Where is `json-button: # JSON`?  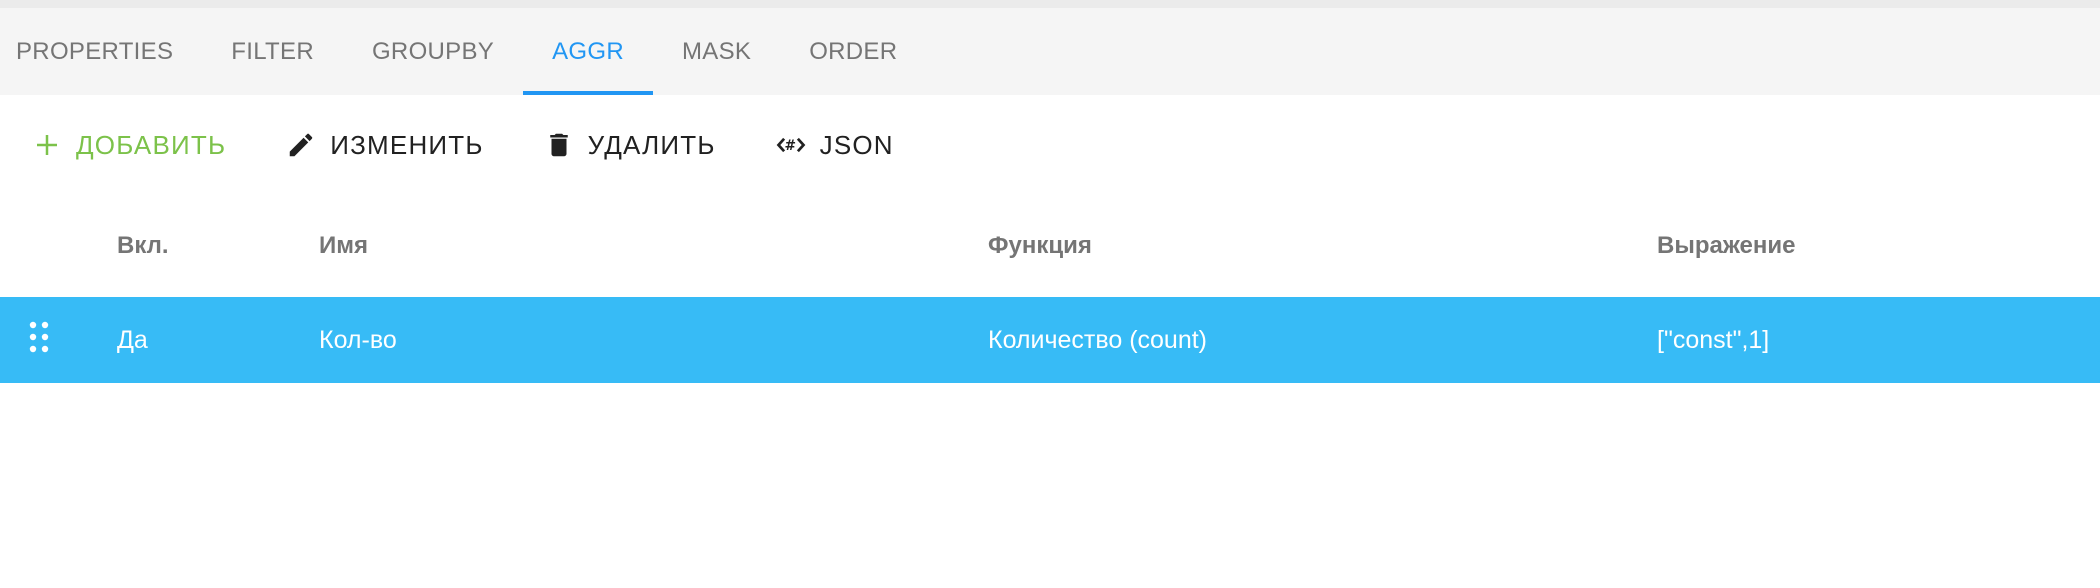 json-button: # JSON is located at coordinates (835, 145).